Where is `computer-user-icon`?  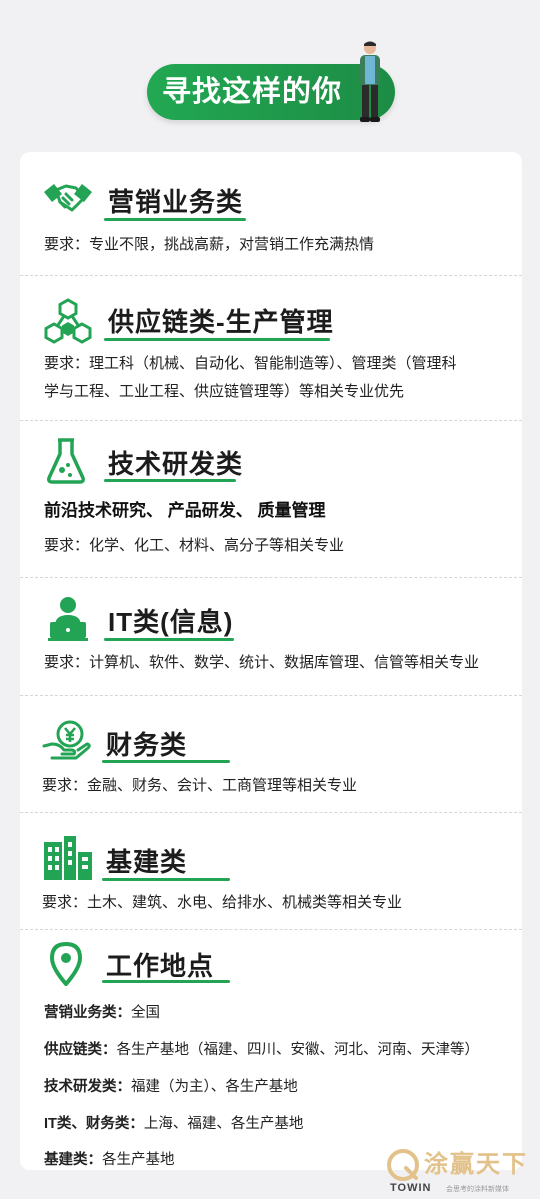
computer-user-icon is located at coordinates (68, 619).